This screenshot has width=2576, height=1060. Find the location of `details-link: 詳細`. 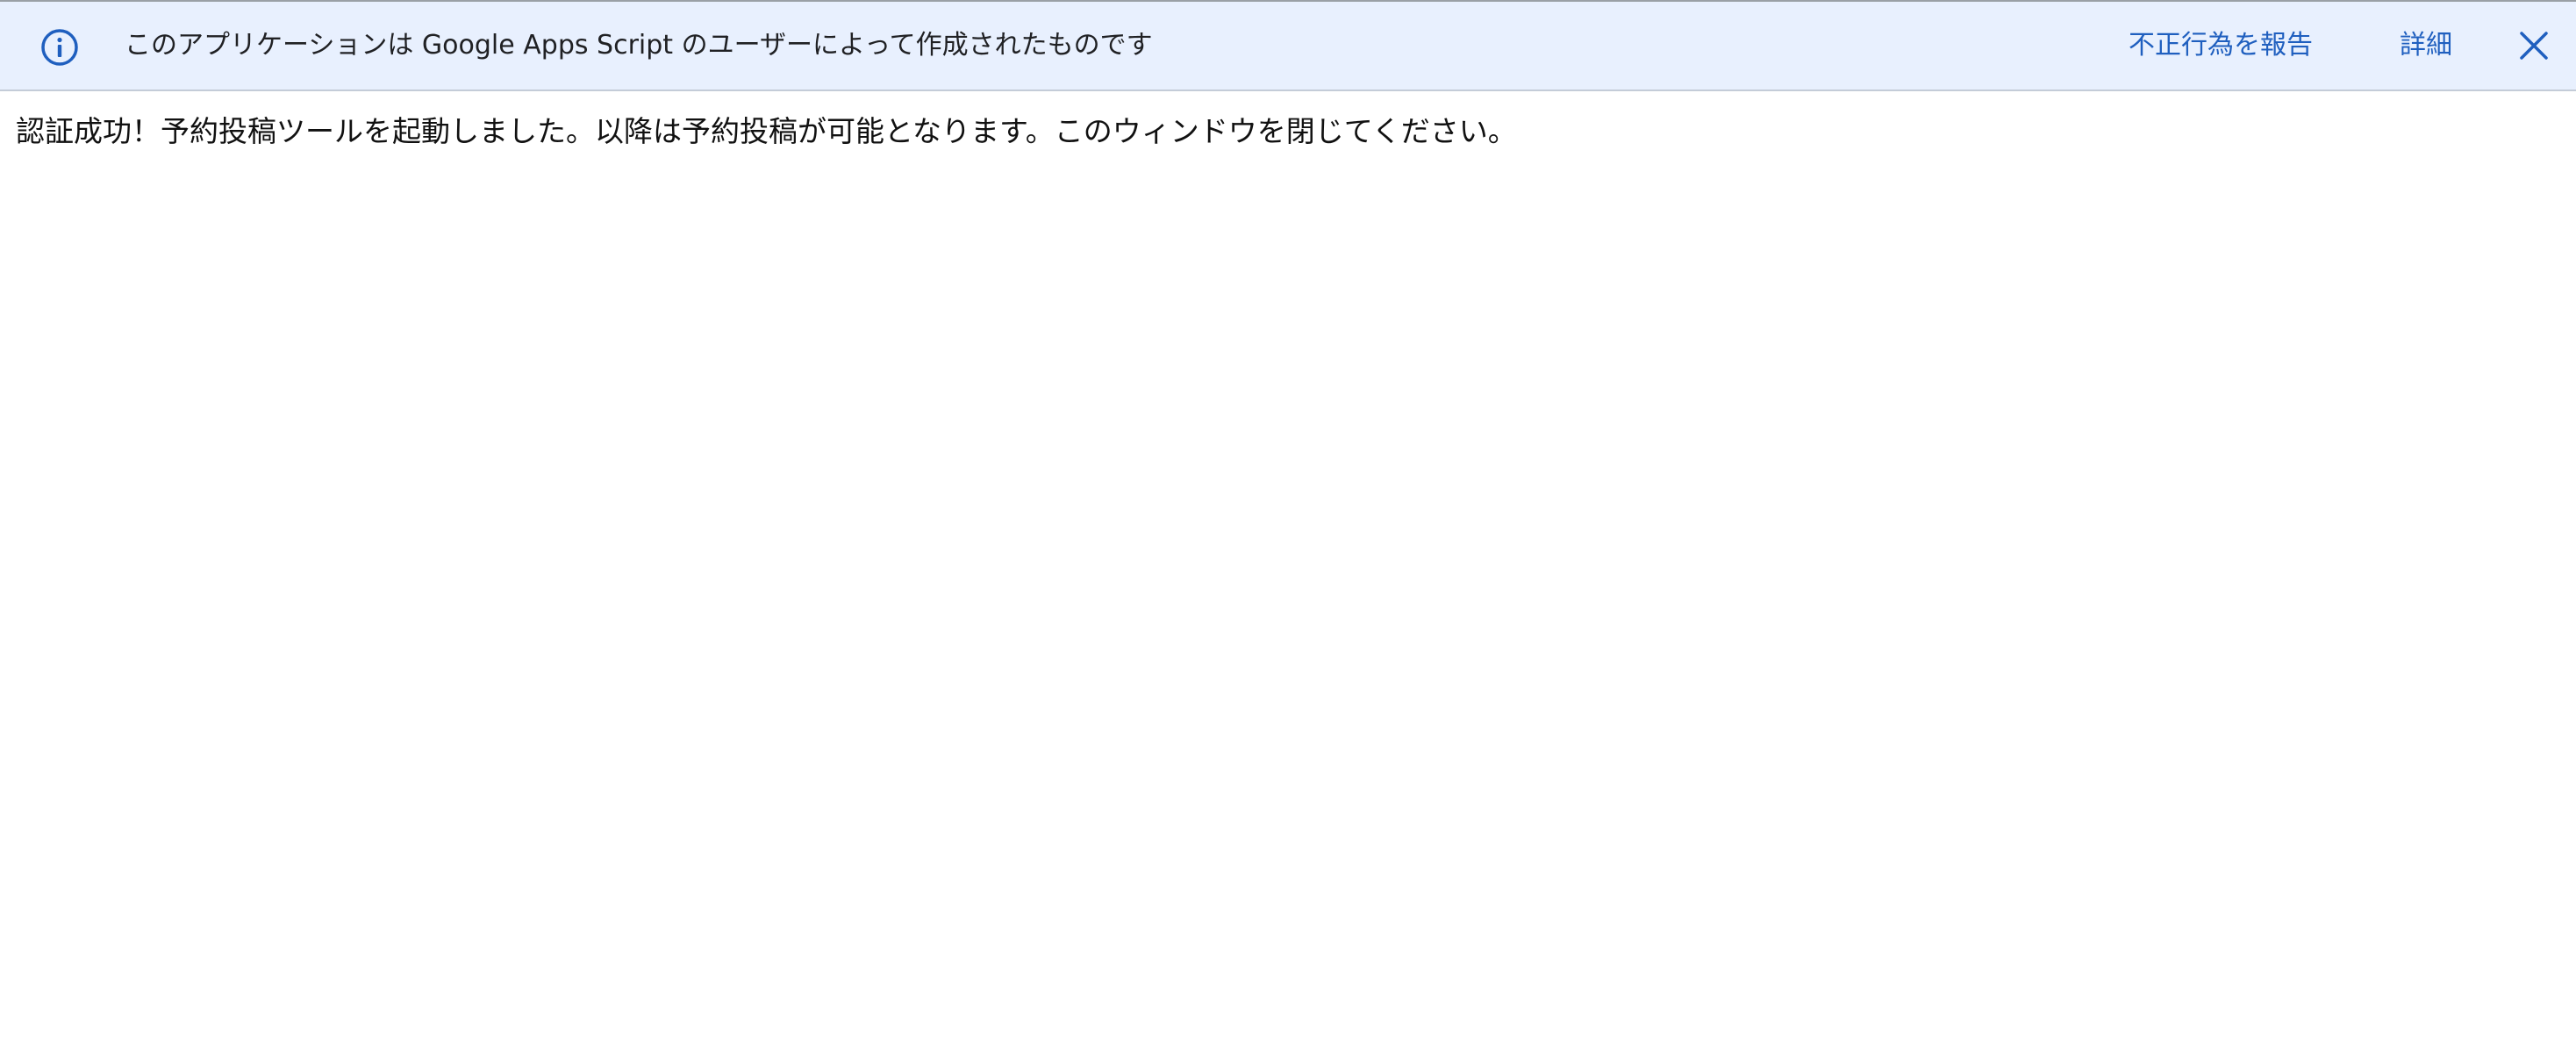

details-link: 詳細 is located at coordinates (2426, 46).